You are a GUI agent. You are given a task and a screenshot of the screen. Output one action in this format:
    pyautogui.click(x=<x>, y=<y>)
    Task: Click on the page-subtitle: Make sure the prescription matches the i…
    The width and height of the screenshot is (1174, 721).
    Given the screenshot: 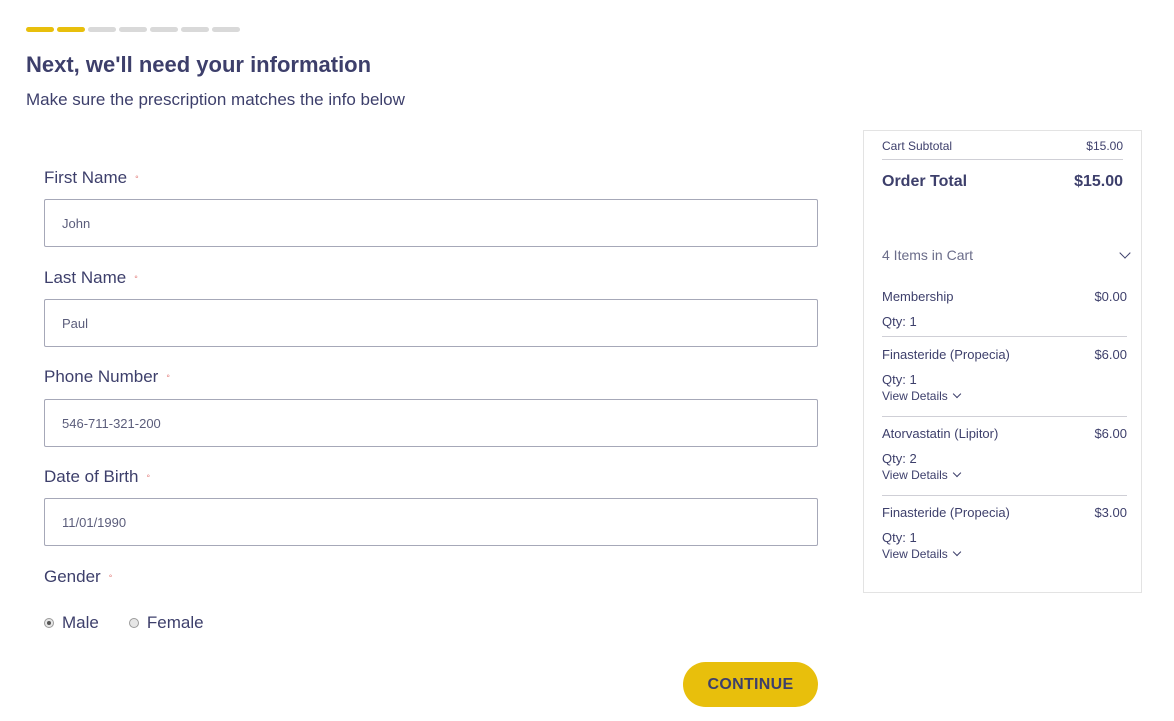 What is the action you would take?
    pyautogui.click(x=215, y=99)
    